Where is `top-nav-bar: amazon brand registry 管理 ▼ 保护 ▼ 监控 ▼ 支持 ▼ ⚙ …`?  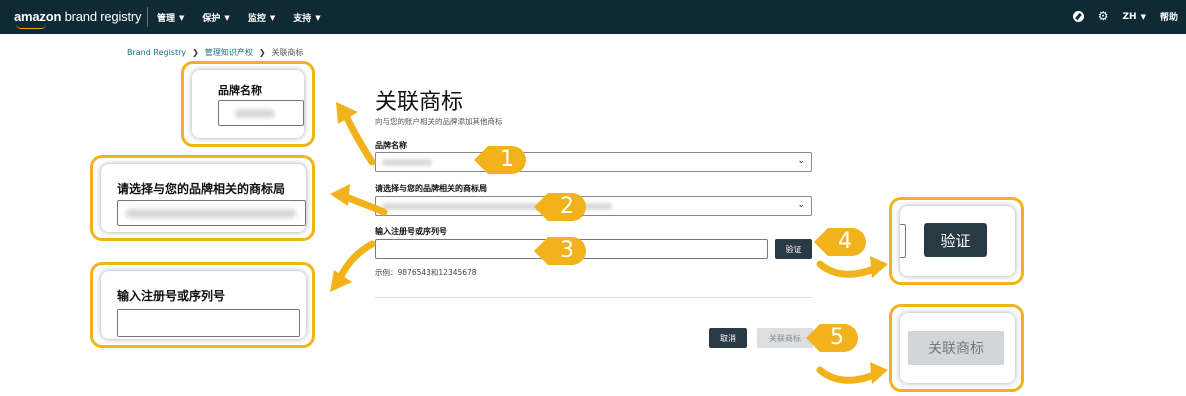
top-nav-bar: amazon brand registry 管理 ▼ 保护 ▼ 监控 ▼ 支持 ▼ ⚙ … is located at coordinates (593, 17).